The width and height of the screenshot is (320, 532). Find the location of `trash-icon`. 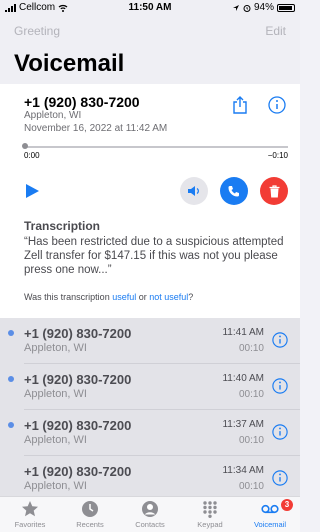

trash-icon is located at coordinates (274, 190).